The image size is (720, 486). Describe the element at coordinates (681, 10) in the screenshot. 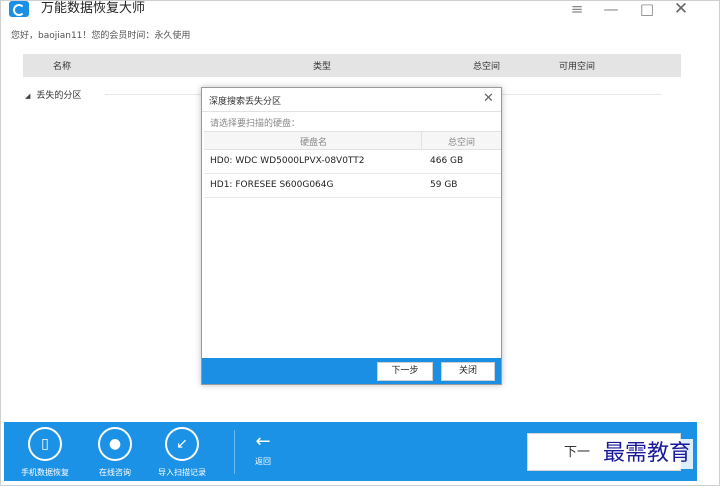

I see `close-window-icon: ✕` at that location.